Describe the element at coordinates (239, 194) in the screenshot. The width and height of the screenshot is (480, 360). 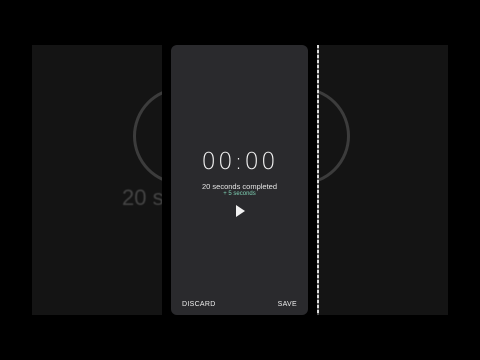
I see `extra-time-text: + 5 seconds` at that location.